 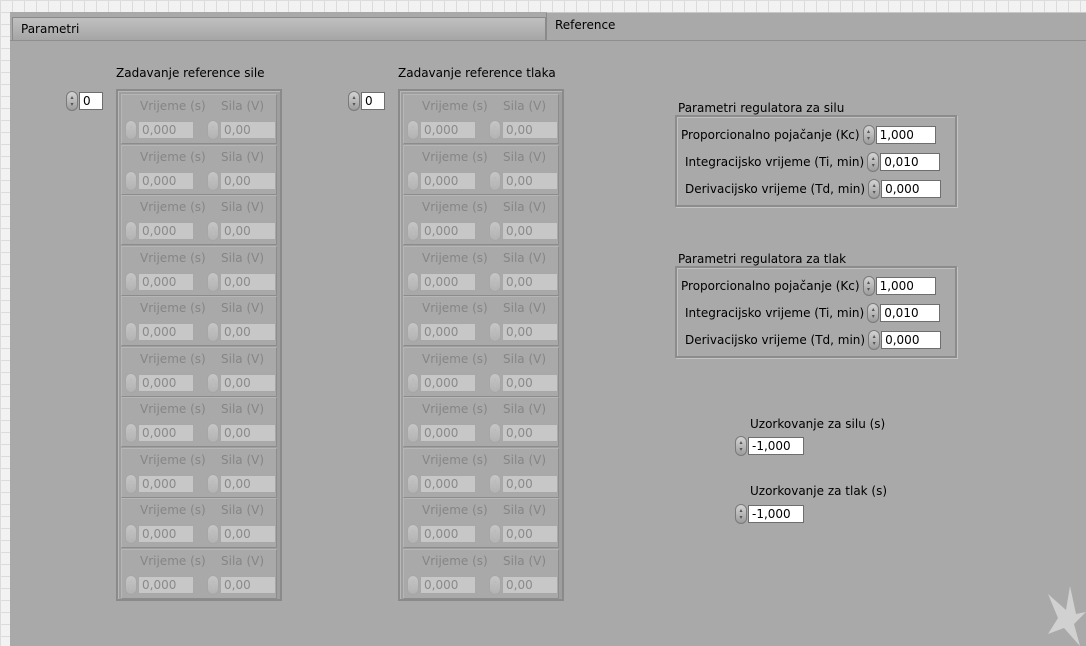 What do you see at coordinates (905, 135) in the screenshot?
I see `kc-value: 1,000` at bounding box center [905, 135].